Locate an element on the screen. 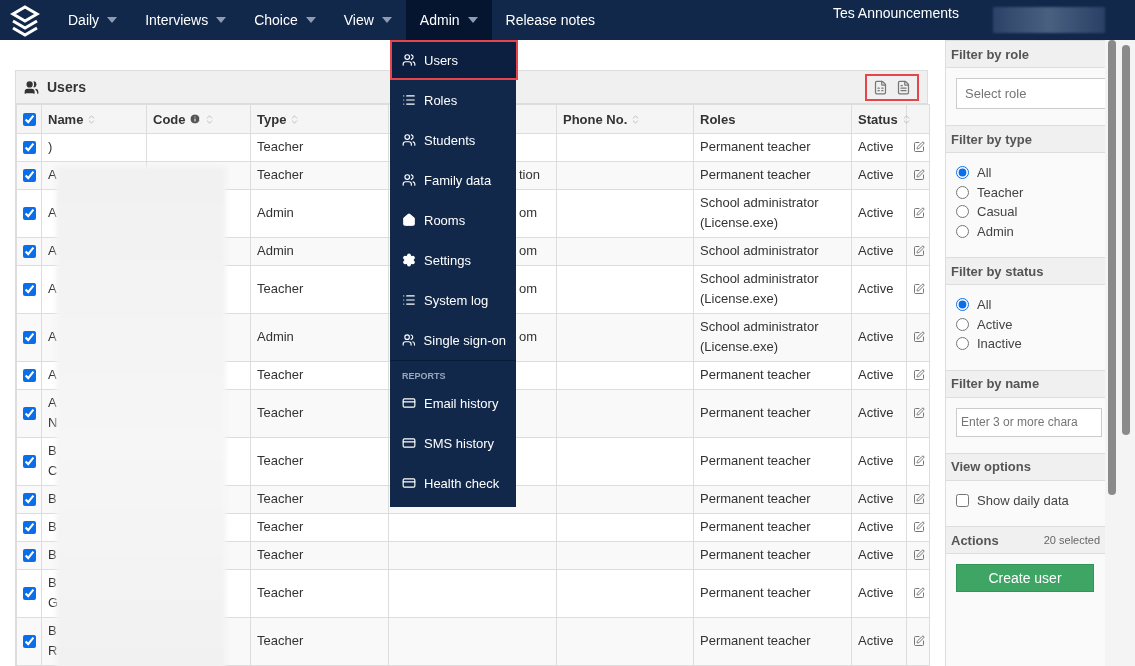  nav-menu-item: Daily is located at coordinates (93, 20).